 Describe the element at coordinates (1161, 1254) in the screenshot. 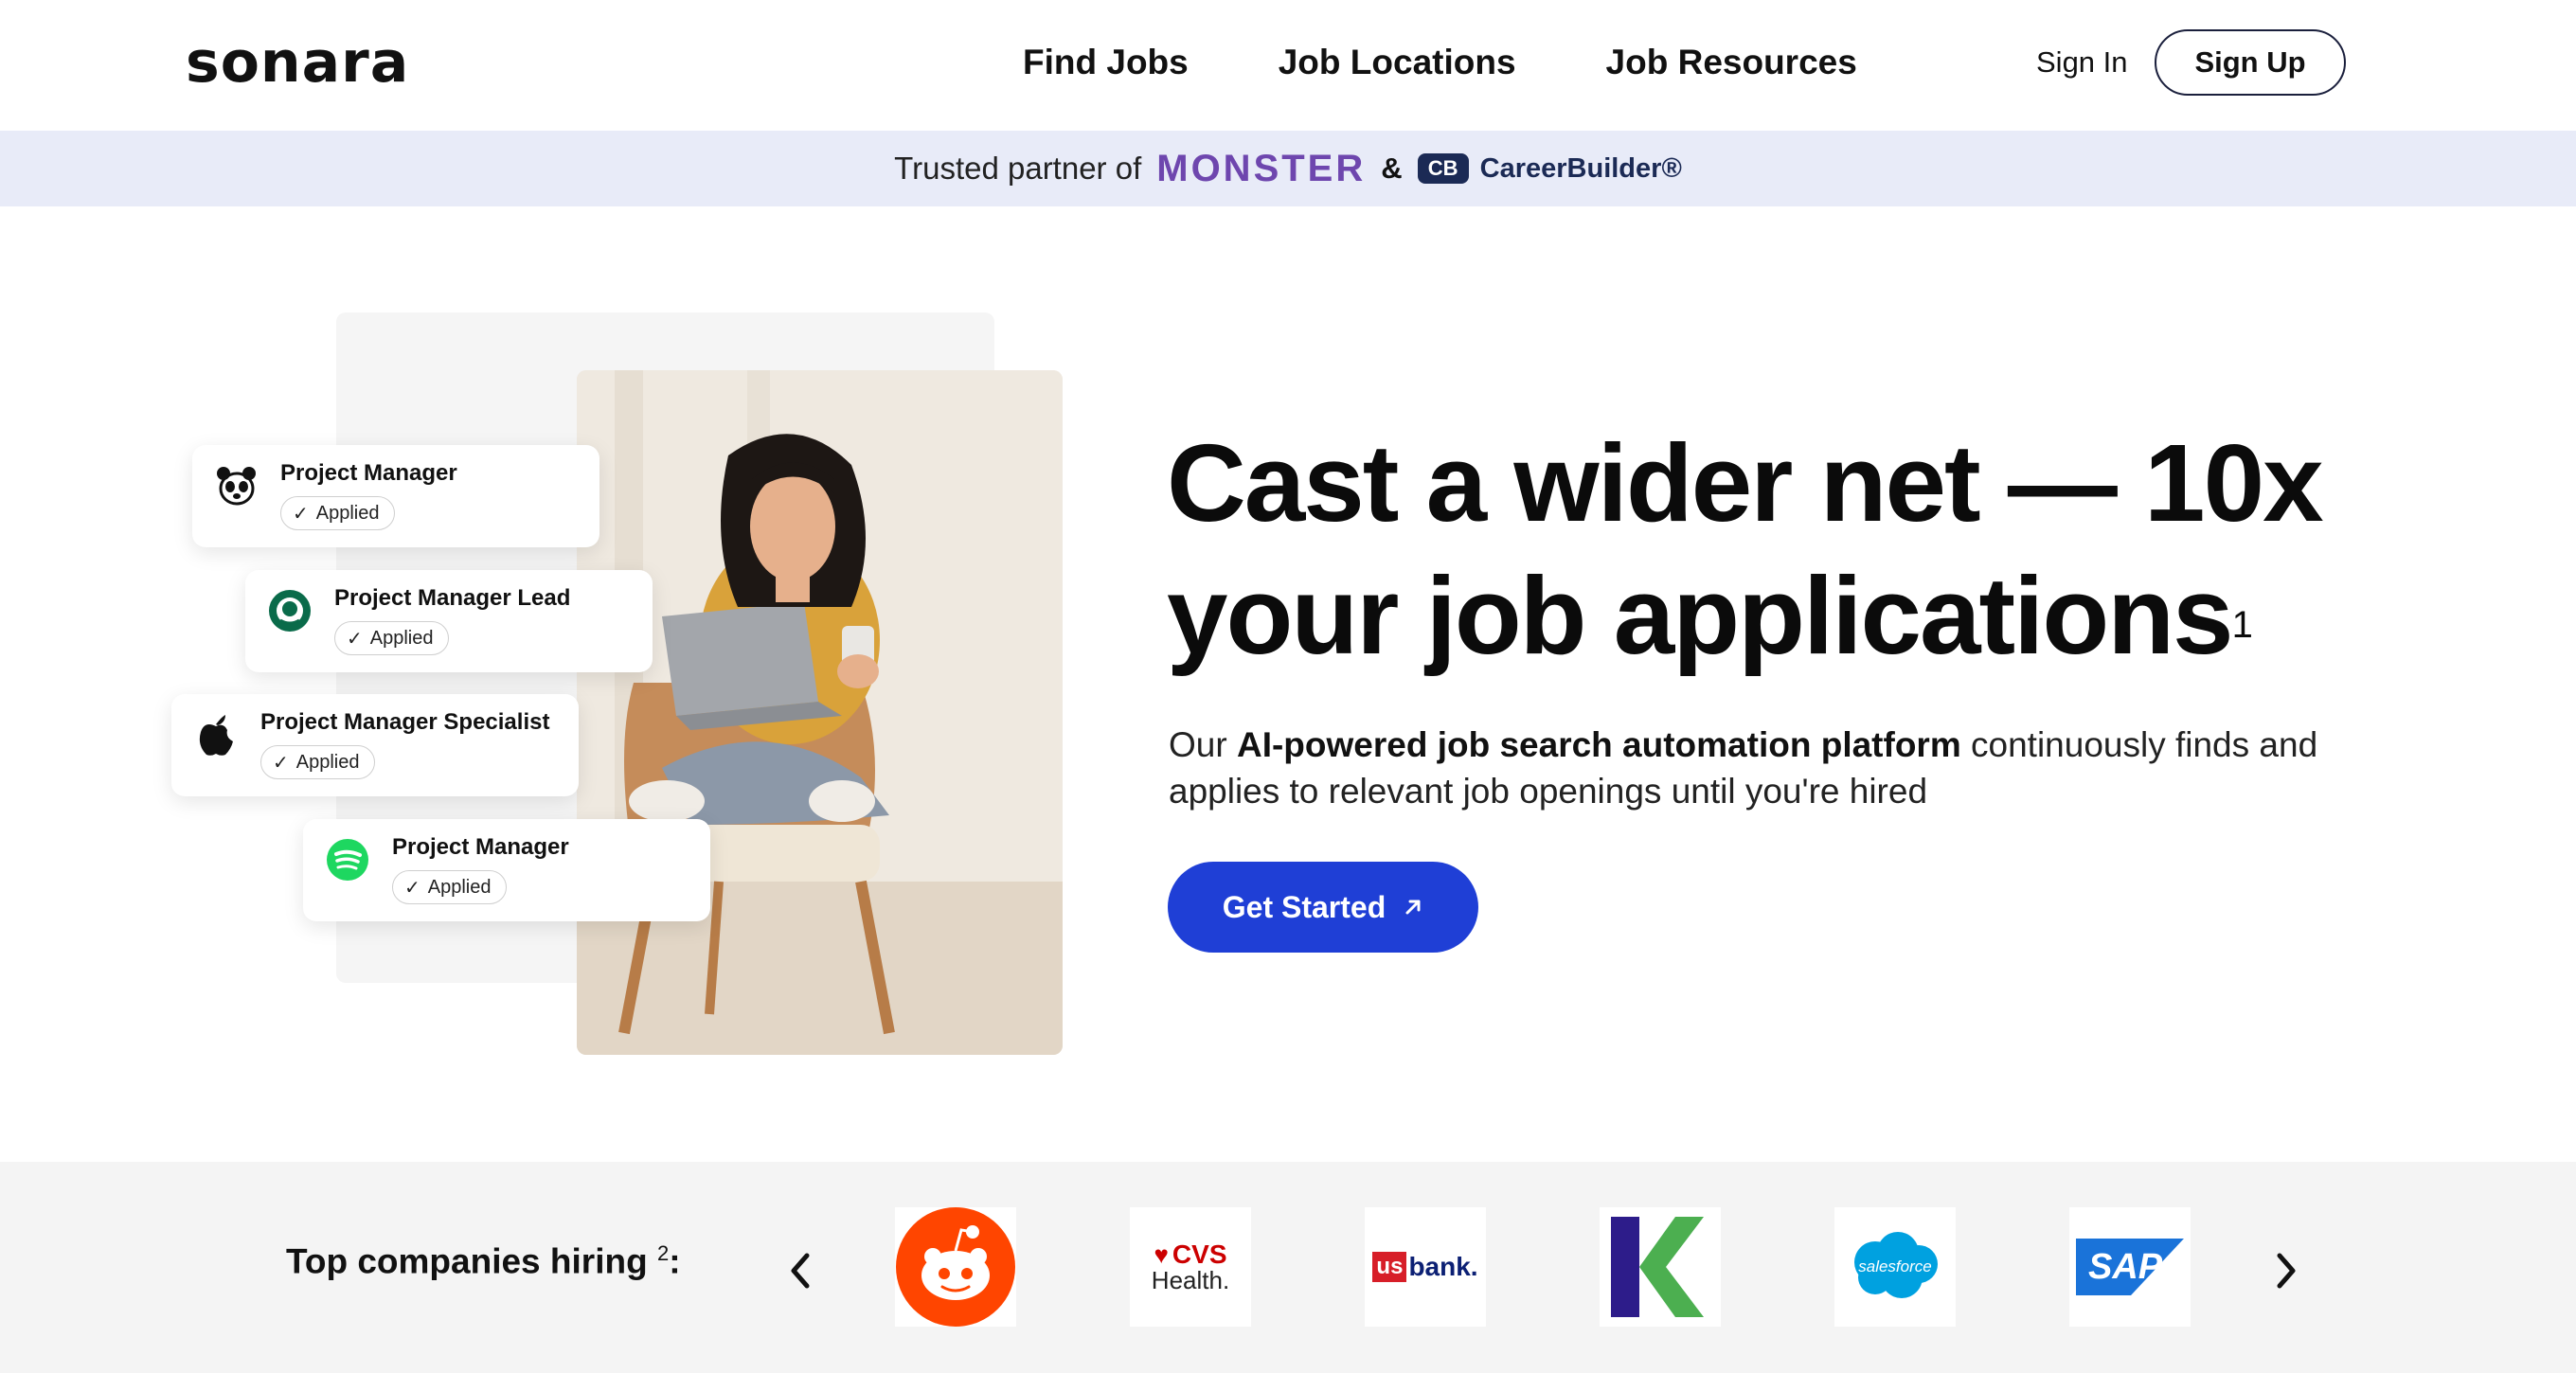

I see `heart-icon: ♥` at that location.